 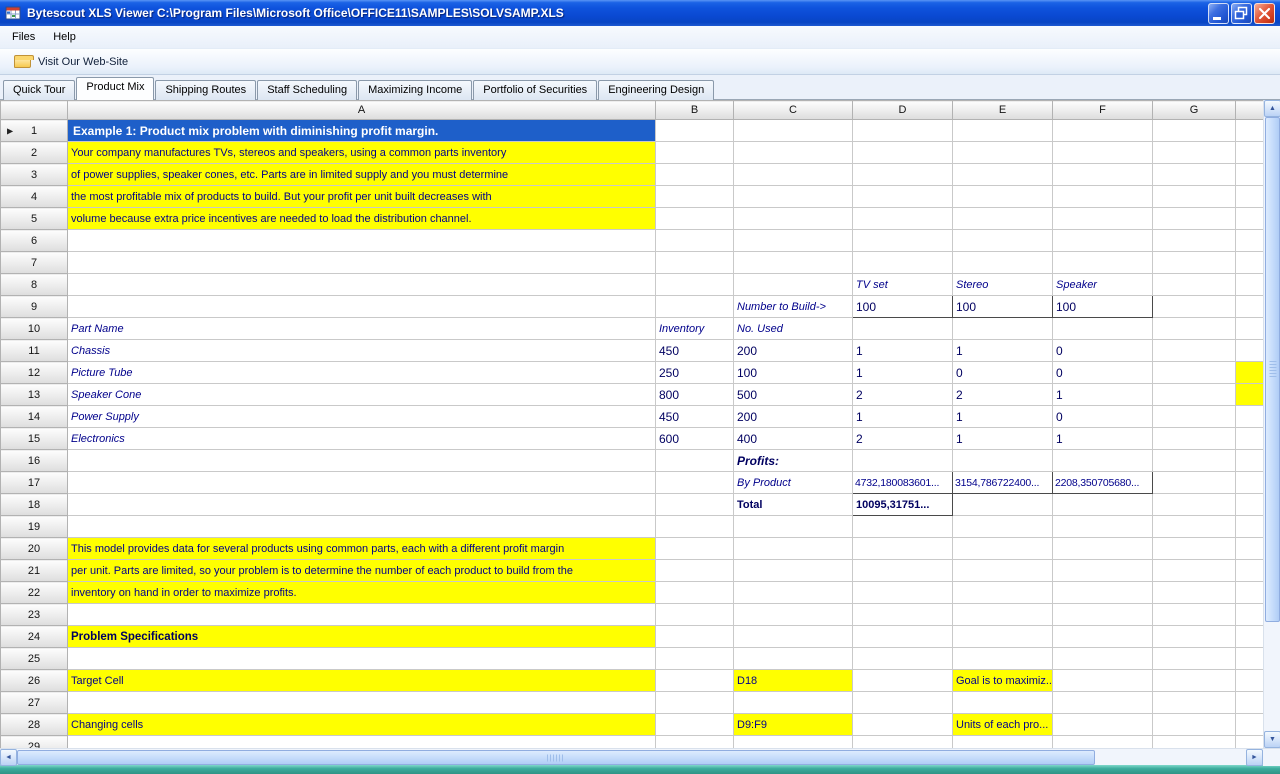 What do you see at coordinates (34, 262) in the screenshot?
I see `row-header-7: 7` at bounding box center [34, 262].